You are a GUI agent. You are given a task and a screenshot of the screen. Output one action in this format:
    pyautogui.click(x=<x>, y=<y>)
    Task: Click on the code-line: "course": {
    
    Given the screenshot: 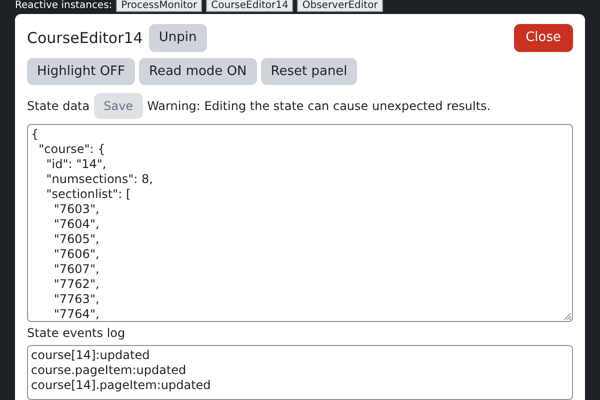 What is the action you would take?
    pyautogui.click(x=72, y=149)
    